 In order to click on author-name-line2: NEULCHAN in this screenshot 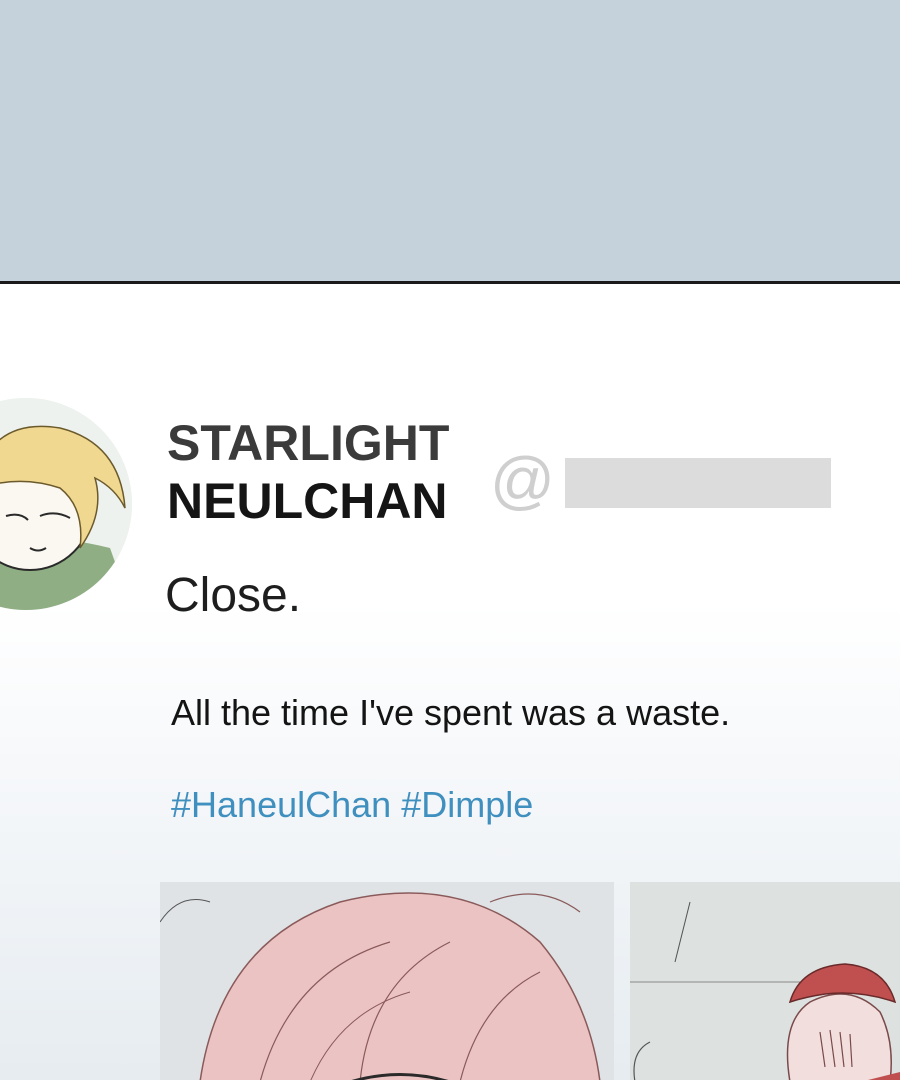, I will do `click(308, 501)`.